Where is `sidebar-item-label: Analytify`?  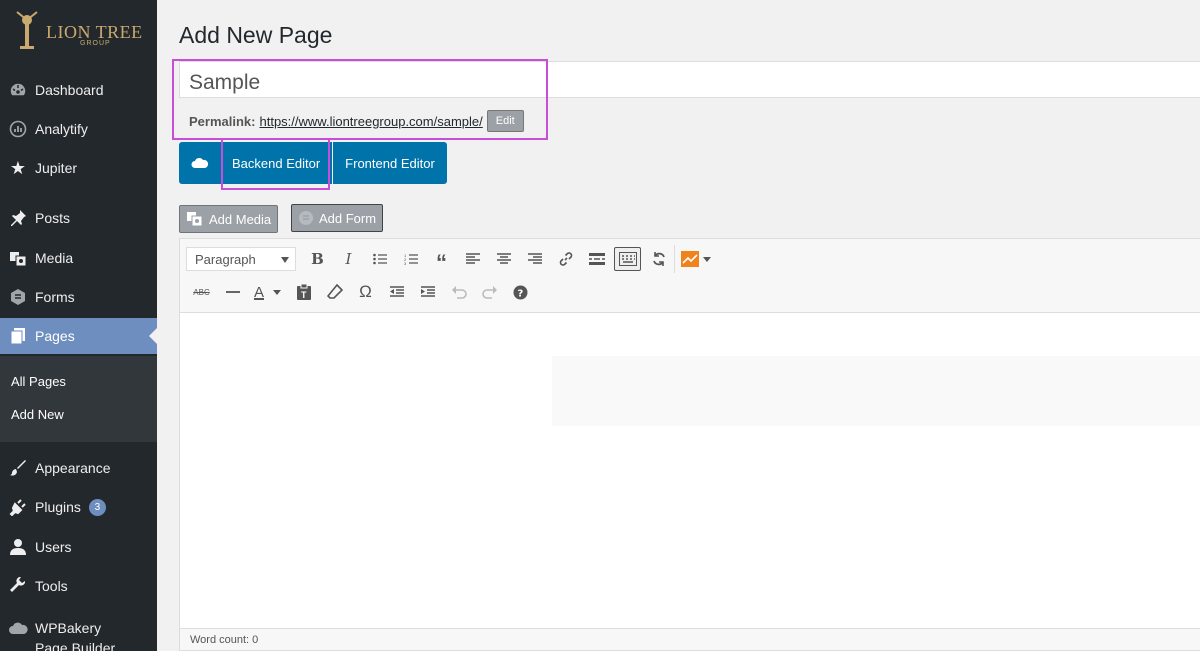 sidebar-item-label: Analytify is located at coordinates (61, 129).